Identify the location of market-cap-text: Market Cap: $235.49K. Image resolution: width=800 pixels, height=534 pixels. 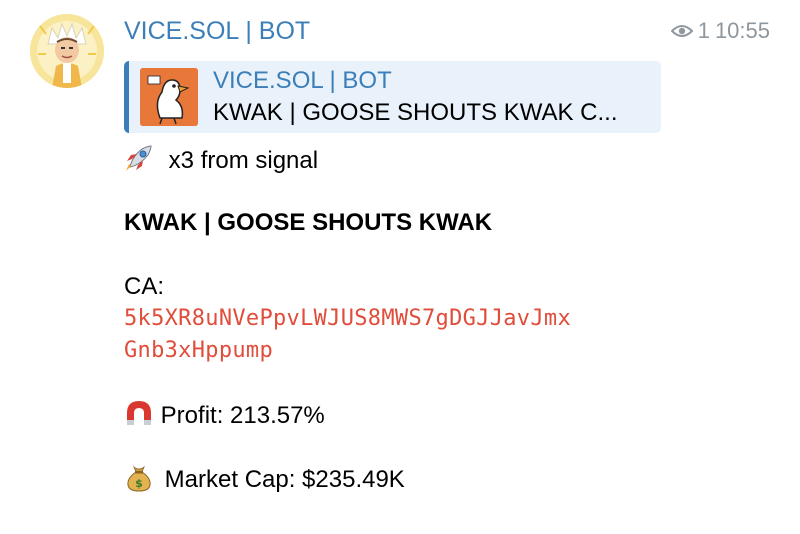
(284, 479).